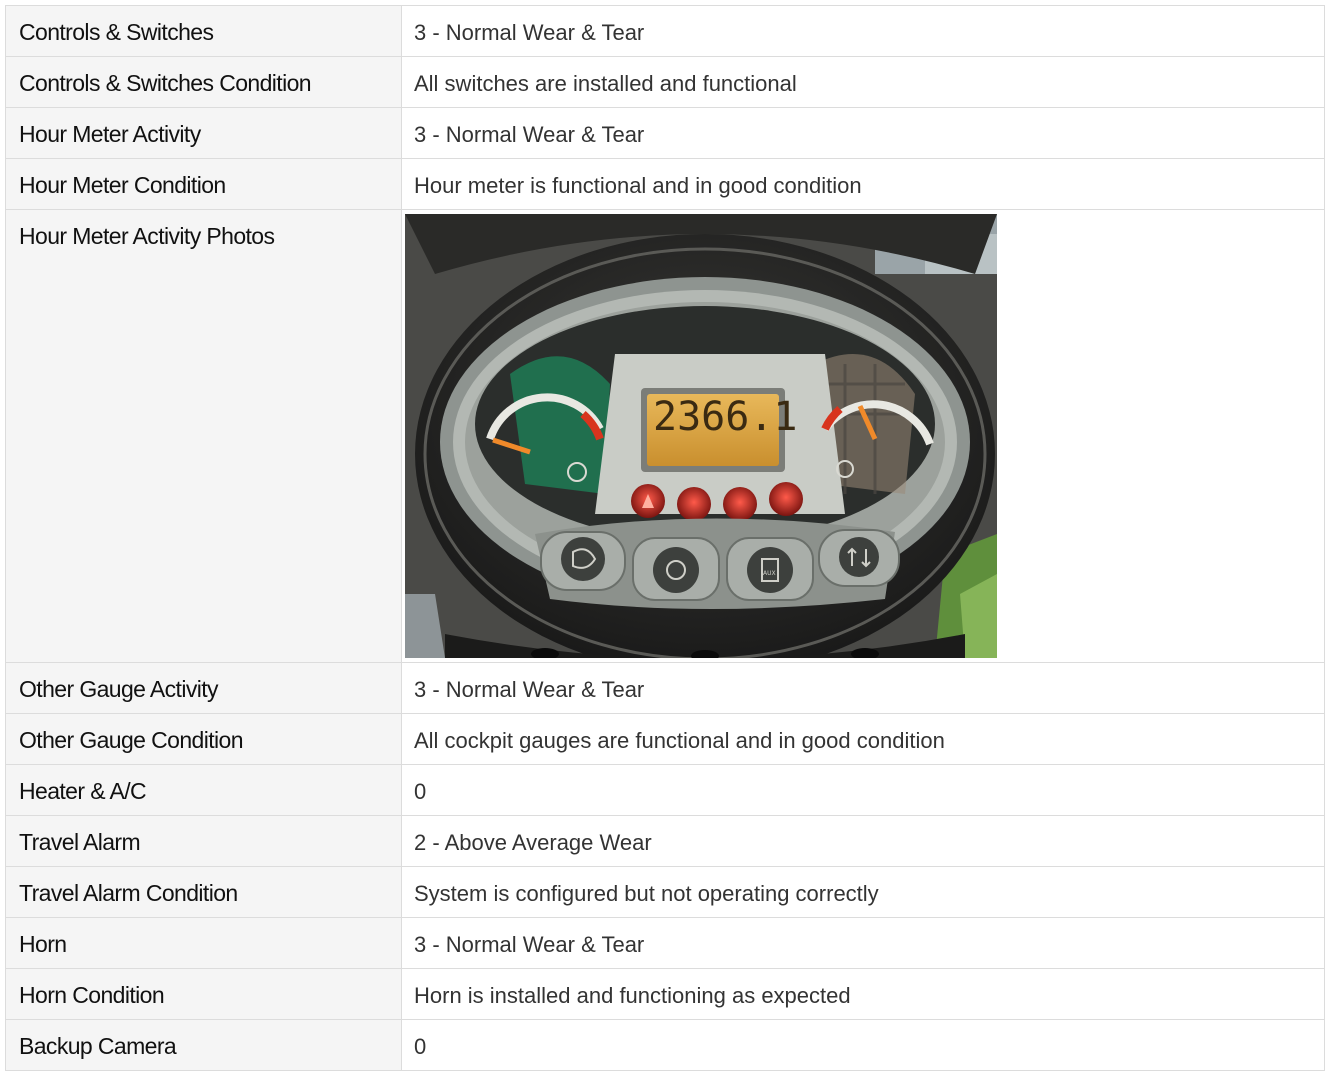 Image resolution: width=1325 pixels, height=1071 pixels. What do you see at coordinates (533, 842) in the screenshot?
I see `row-value: 2 - Above Average Wear` at bounding box center [533, 842].